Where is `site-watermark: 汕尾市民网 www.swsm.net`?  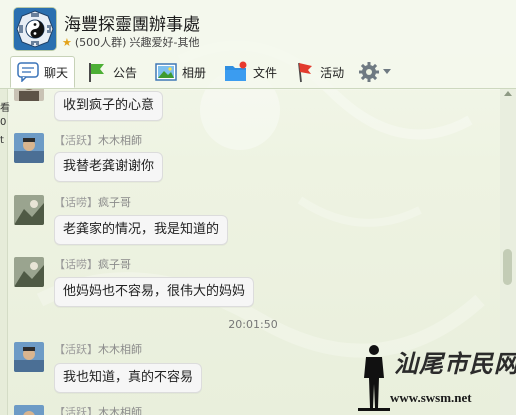 site-watermark: 汕尾市民网 www.swsm.net is located at coordinates (435, 377).